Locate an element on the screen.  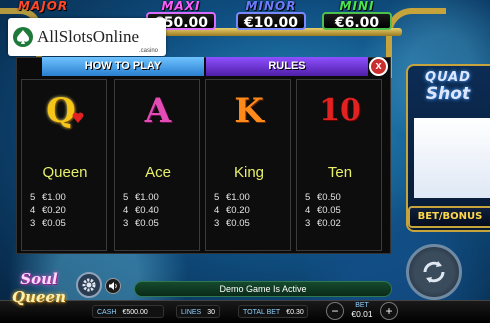
jackpot-mini-value: €6.00 is located at coordinates (357, 21).